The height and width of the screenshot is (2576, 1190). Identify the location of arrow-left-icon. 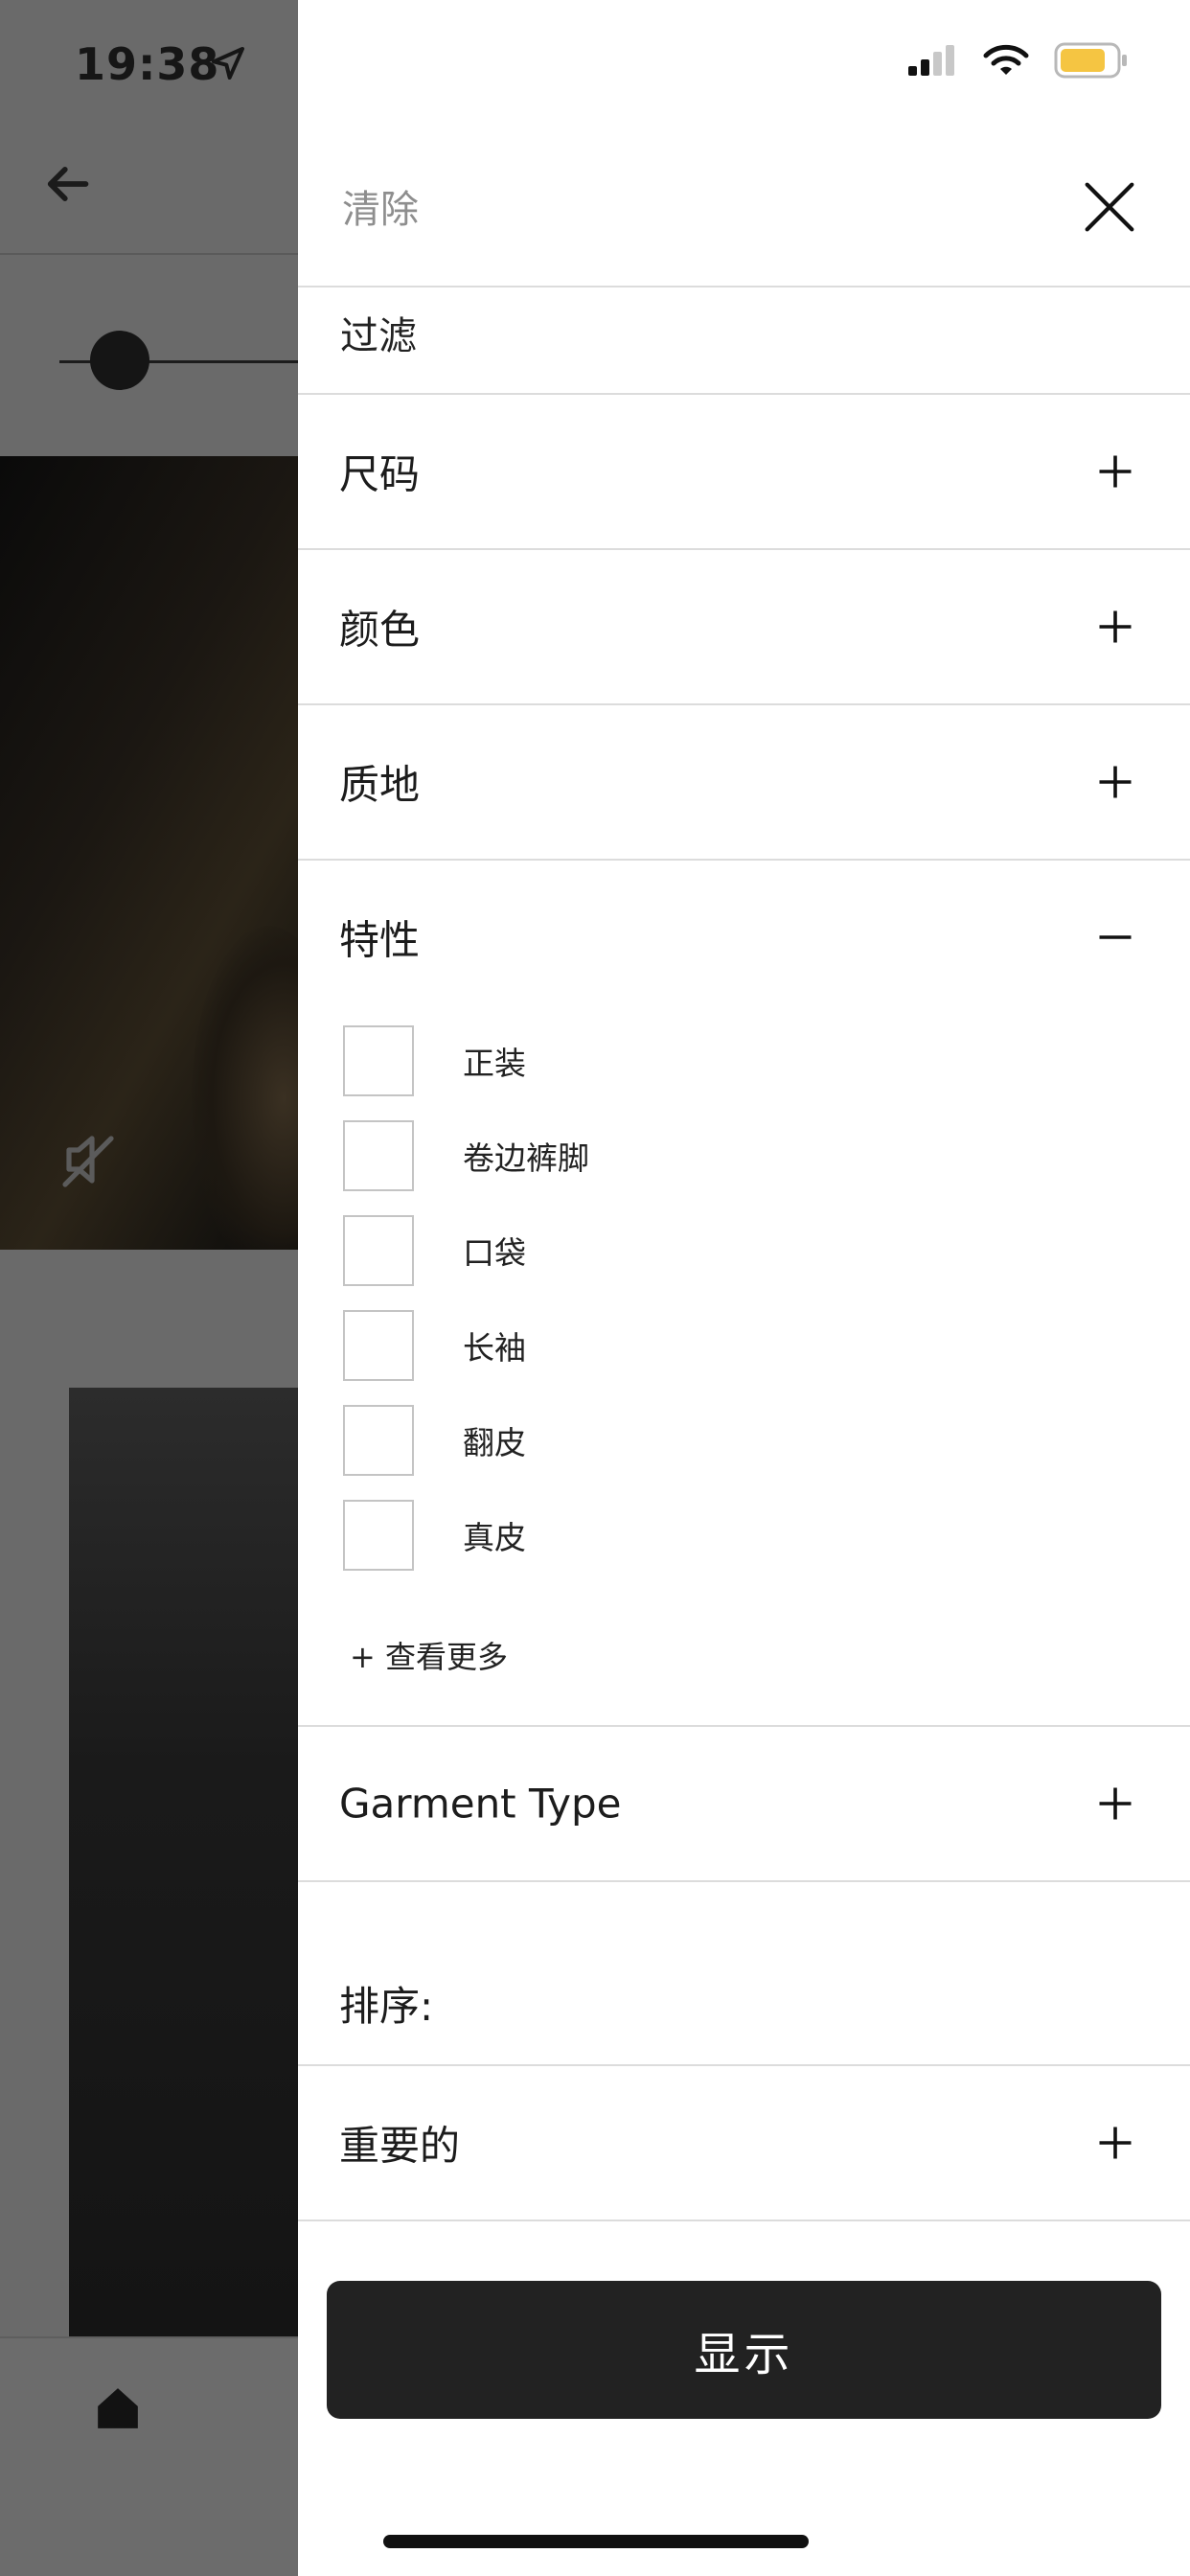
(67, 184).